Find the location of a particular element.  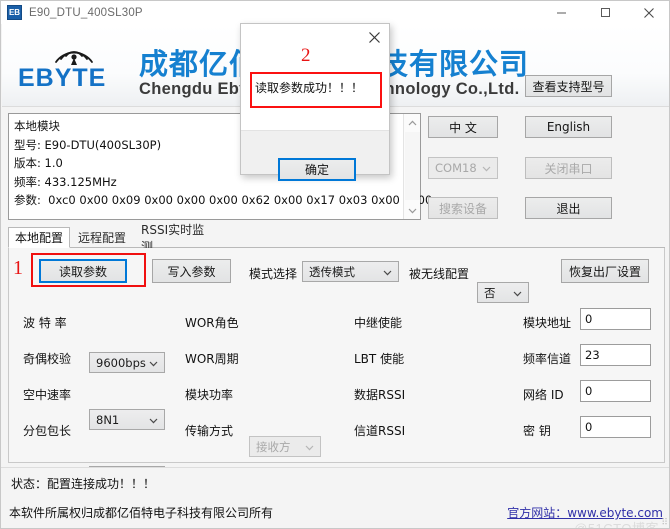

mode-select-label: 模式选择 is located at coordinates (273, 274).